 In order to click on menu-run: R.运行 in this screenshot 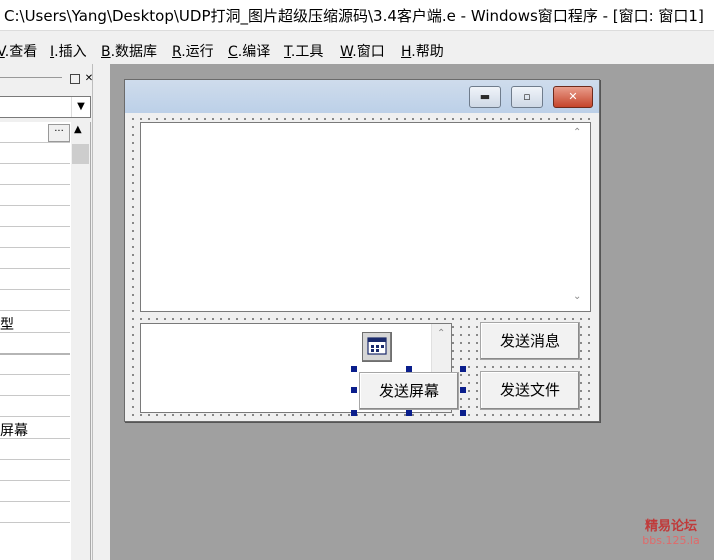, I will do `click(193, 51)`.